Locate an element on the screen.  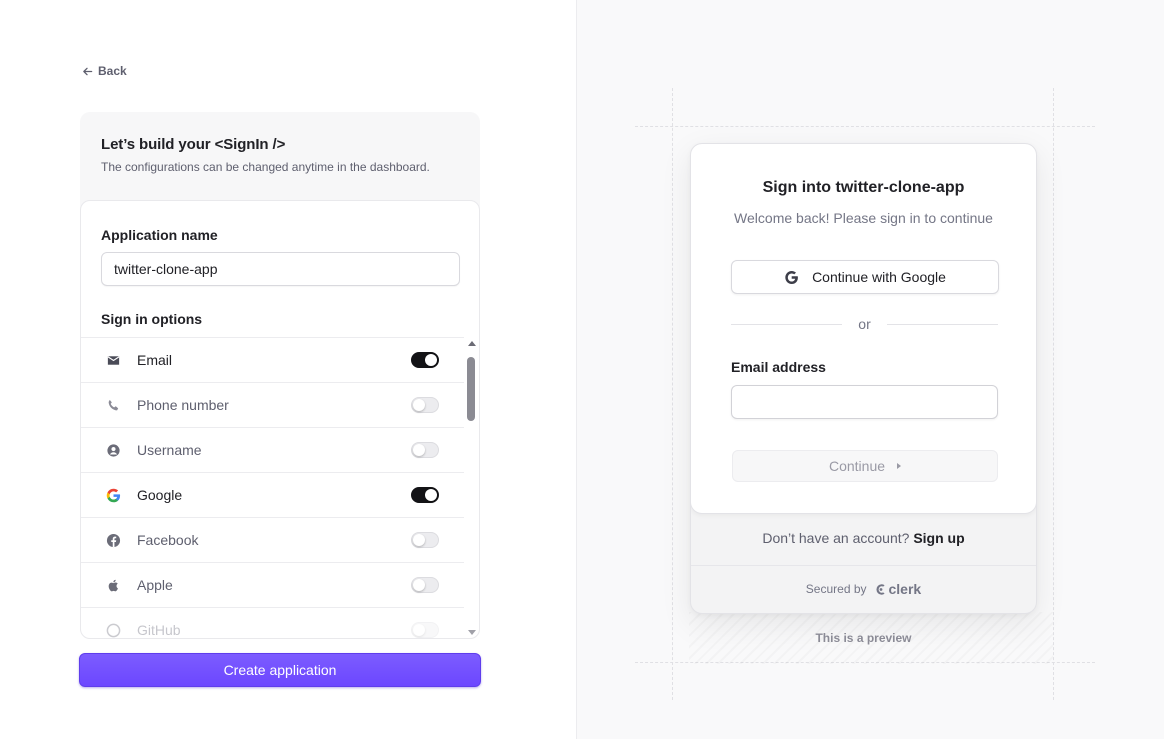
option-email: Email is located at coordinates (272, 360).